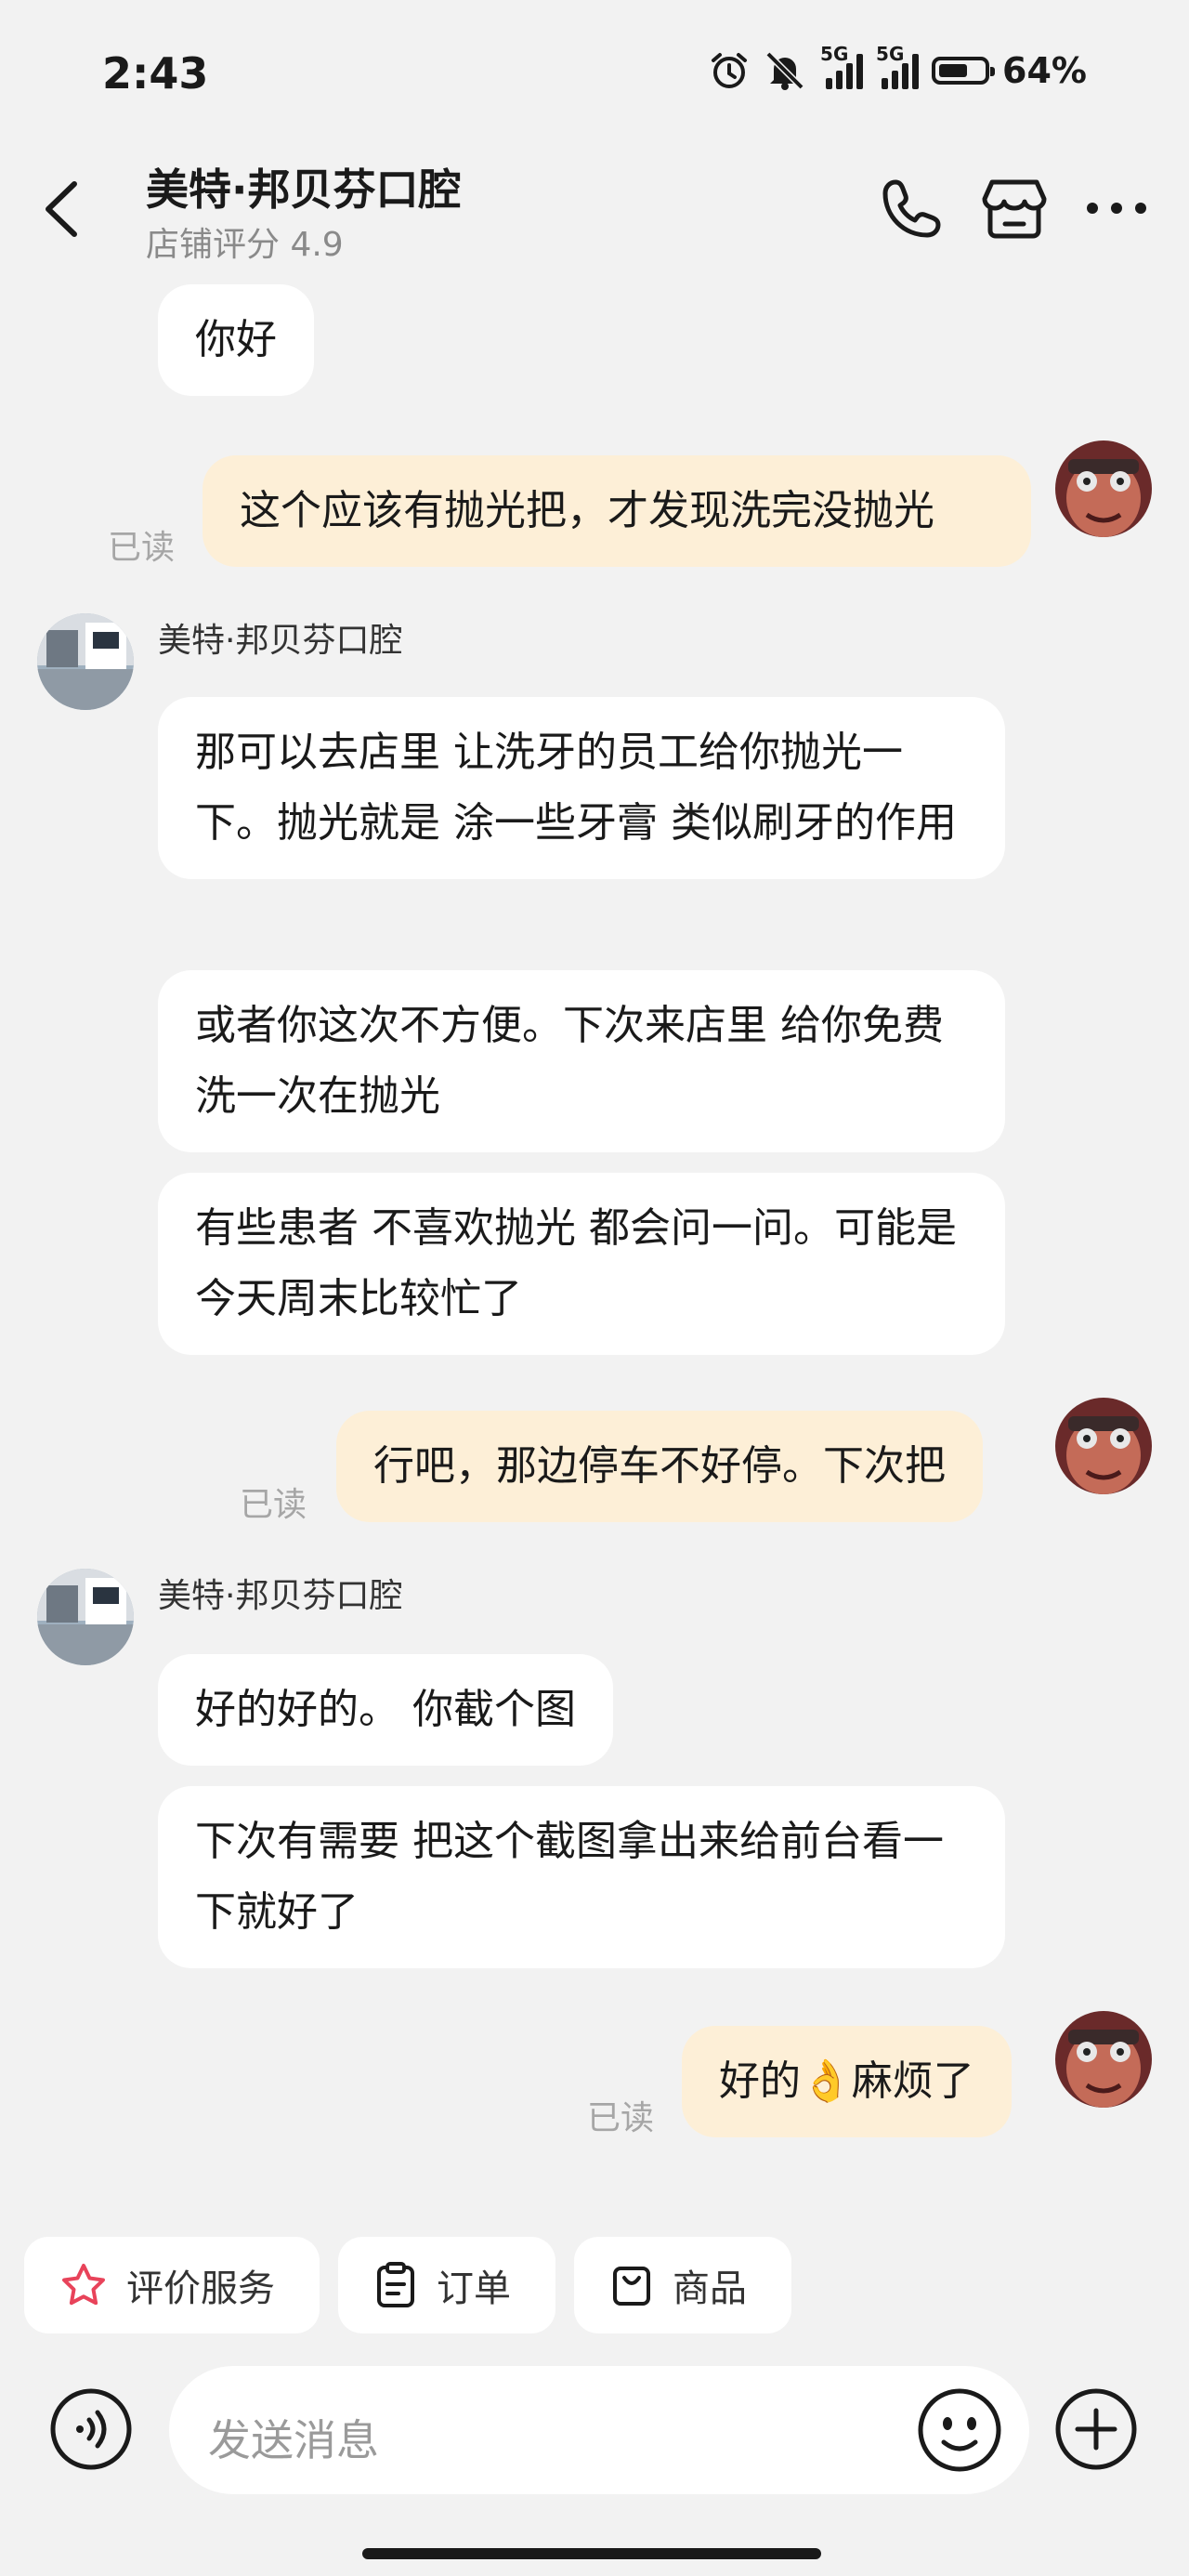  What do you see at coordinates (1044, 70) in the screenshot?
I see `battery-percent: 64%` at bounding box center [1044, 70].